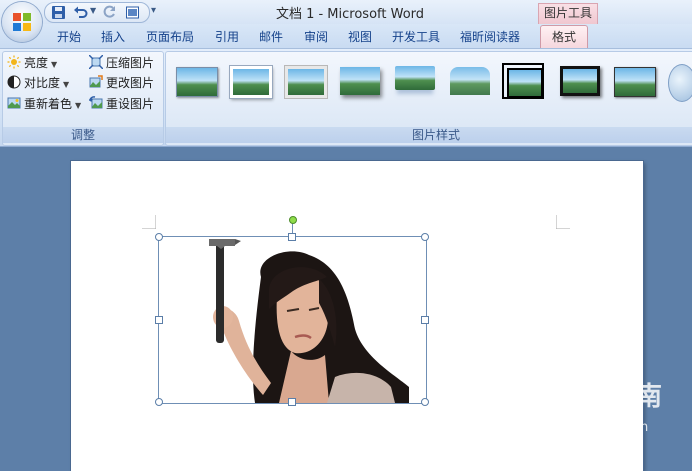 This screenshot has height=471, width=692. I want to click on tab-format: 格式, so click(564, 37).